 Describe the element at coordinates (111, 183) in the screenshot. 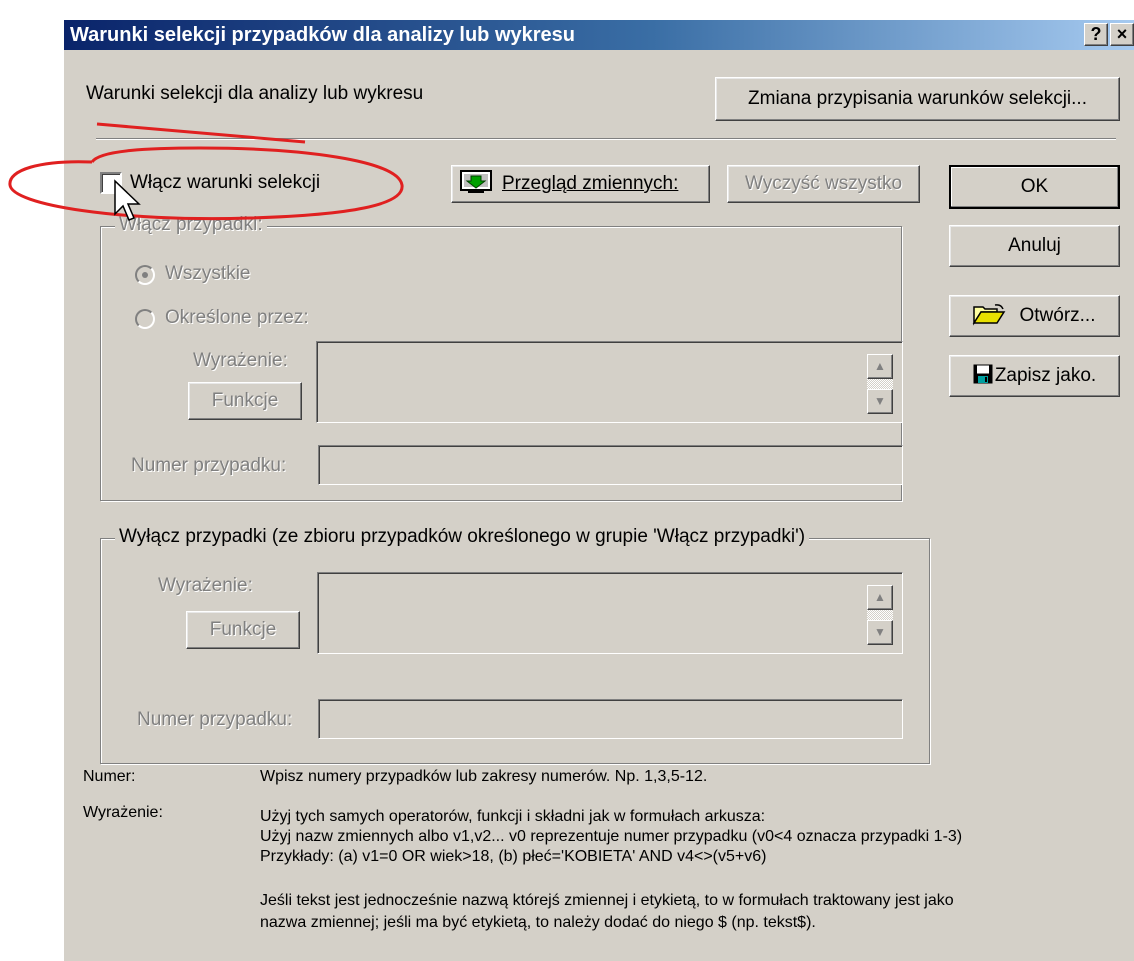

I see `enable-selection-checkbox` at that location.